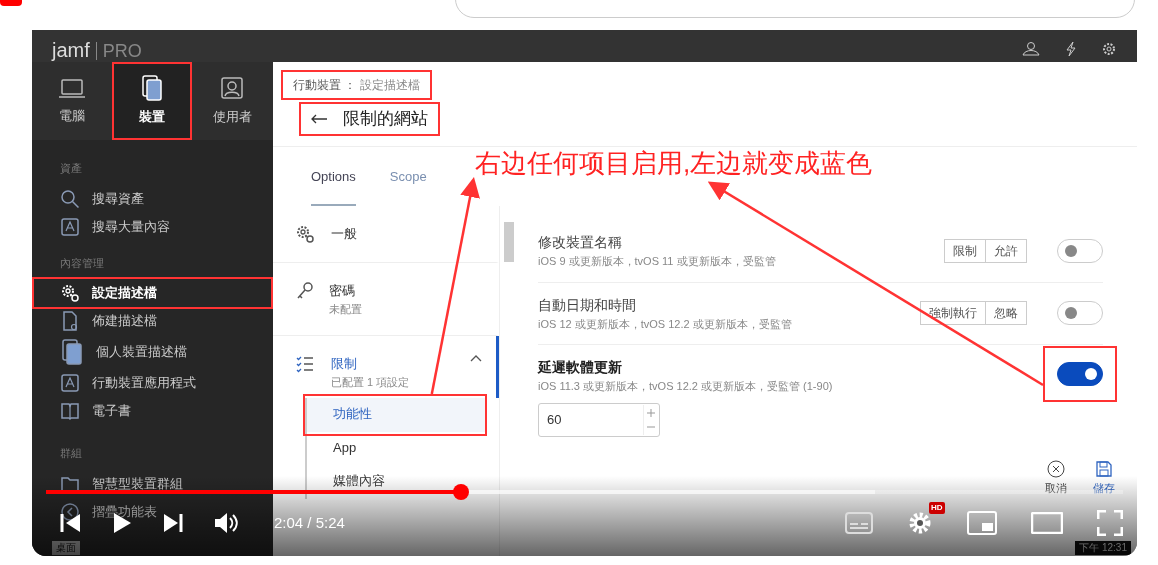  Describe the element at coordinates (70, 511) in the screenshot. I see `arrow-circle-icon` at that location.